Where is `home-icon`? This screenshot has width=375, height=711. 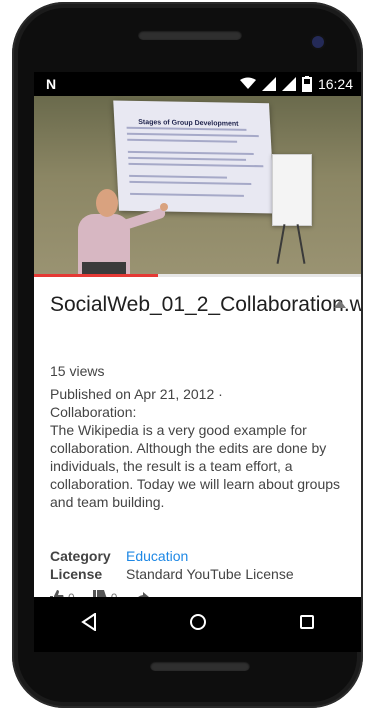
home-icon is located at coordinates (198, 624).